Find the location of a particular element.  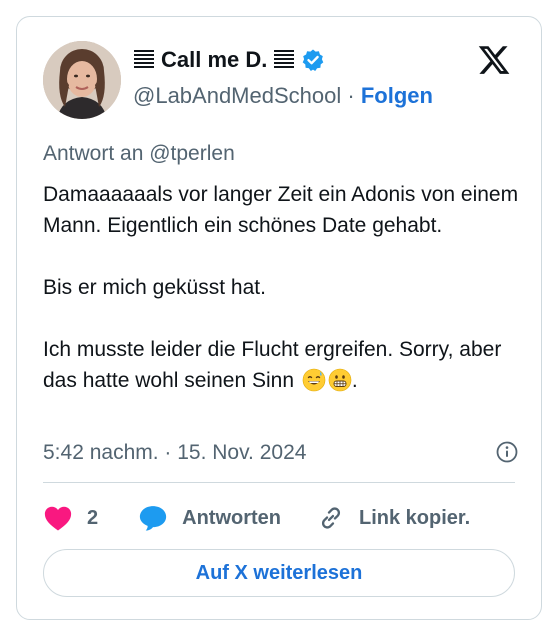

like-button: 2 is located at coordinates (70, 518).